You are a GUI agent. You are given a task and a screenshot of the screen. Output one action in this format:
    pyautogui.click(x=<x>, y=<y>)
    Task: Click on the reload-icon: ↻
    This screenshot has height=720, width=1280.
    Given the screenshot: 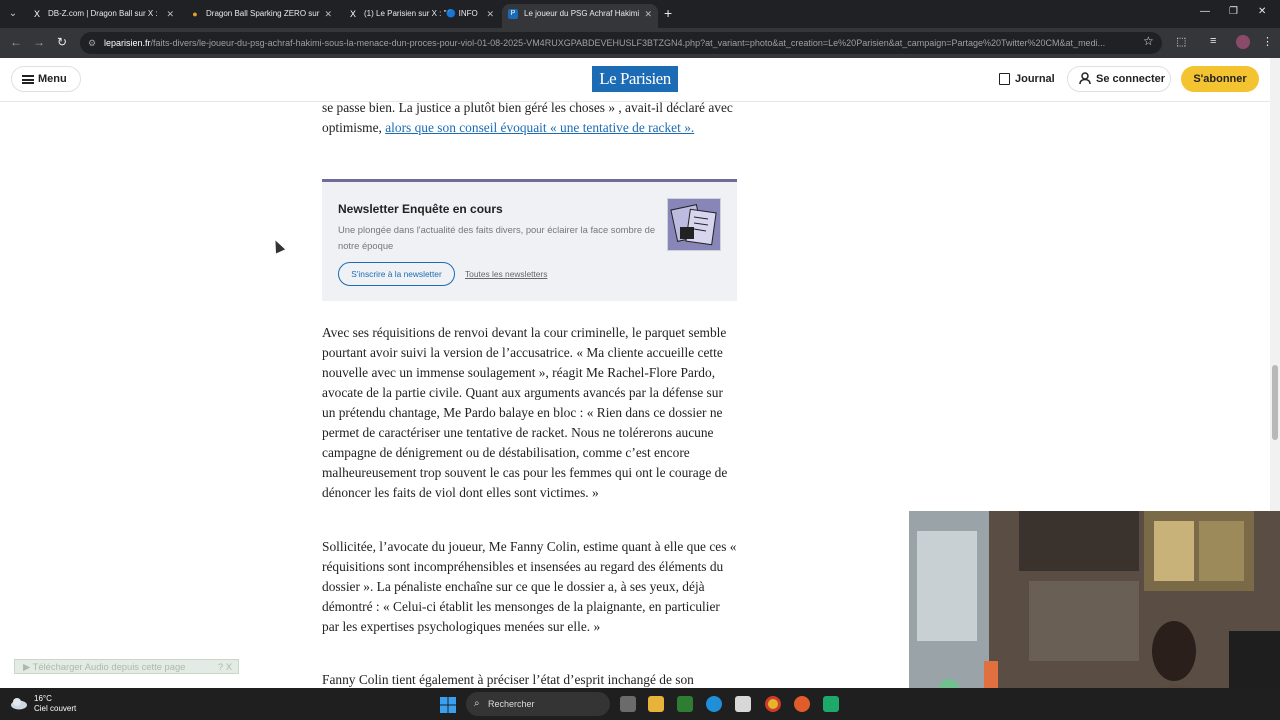 What is the action you would take?
    pyautogui.click(x=62, y=42)
    